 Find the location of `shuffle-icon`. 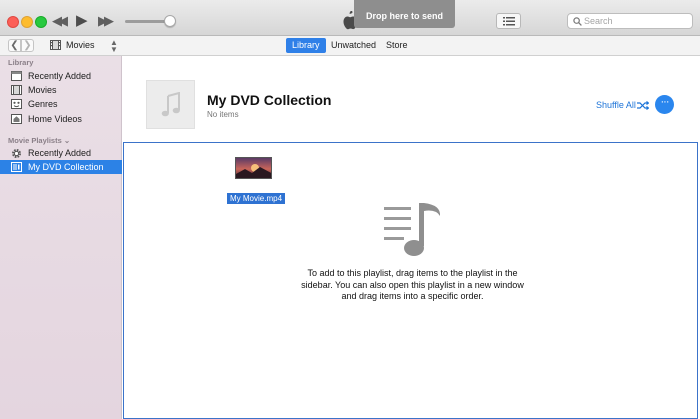

shuffle-icon is located at coordinates (643, 105).